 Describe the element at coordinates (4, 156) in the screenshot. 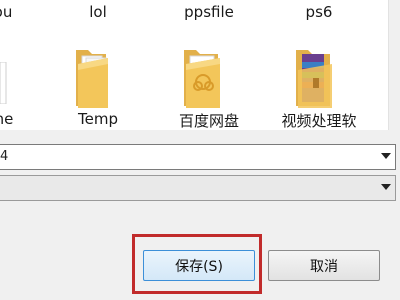

I see `filename-value: 4` at that location.